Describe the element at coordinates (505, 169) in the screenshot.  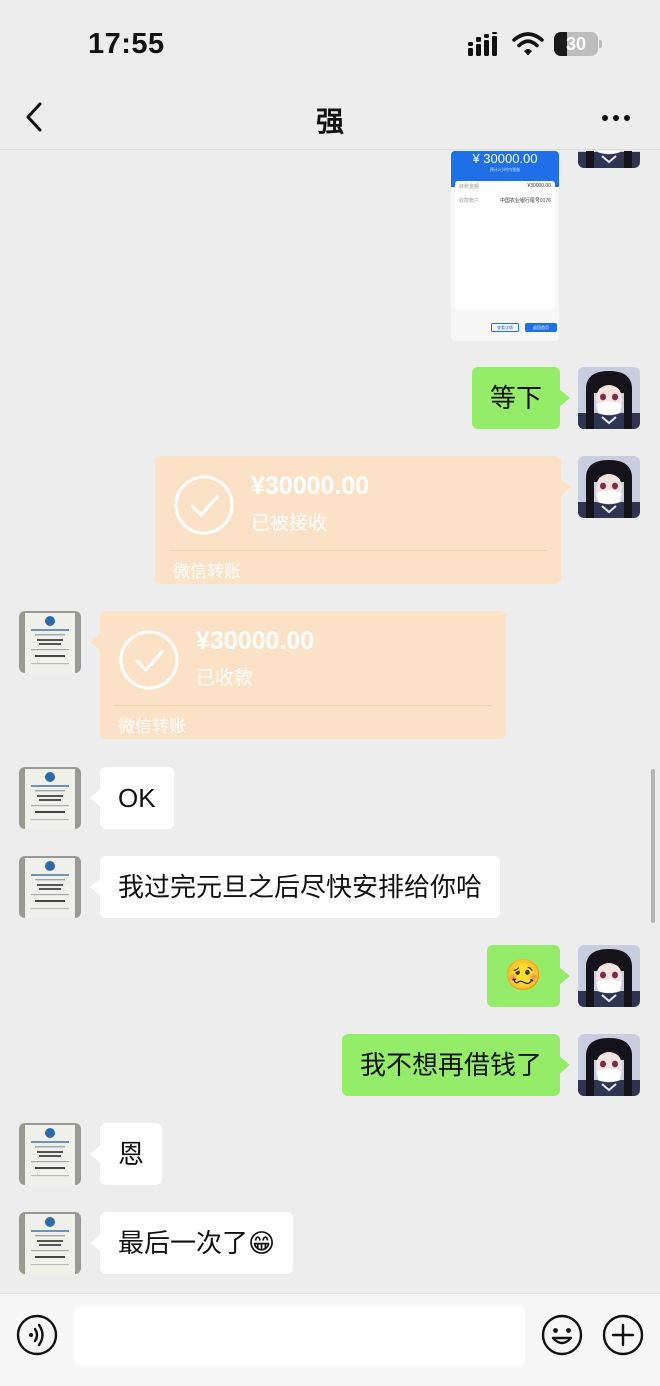
I see `screenshot-subtitle: 预计2小时内到账` at that location.